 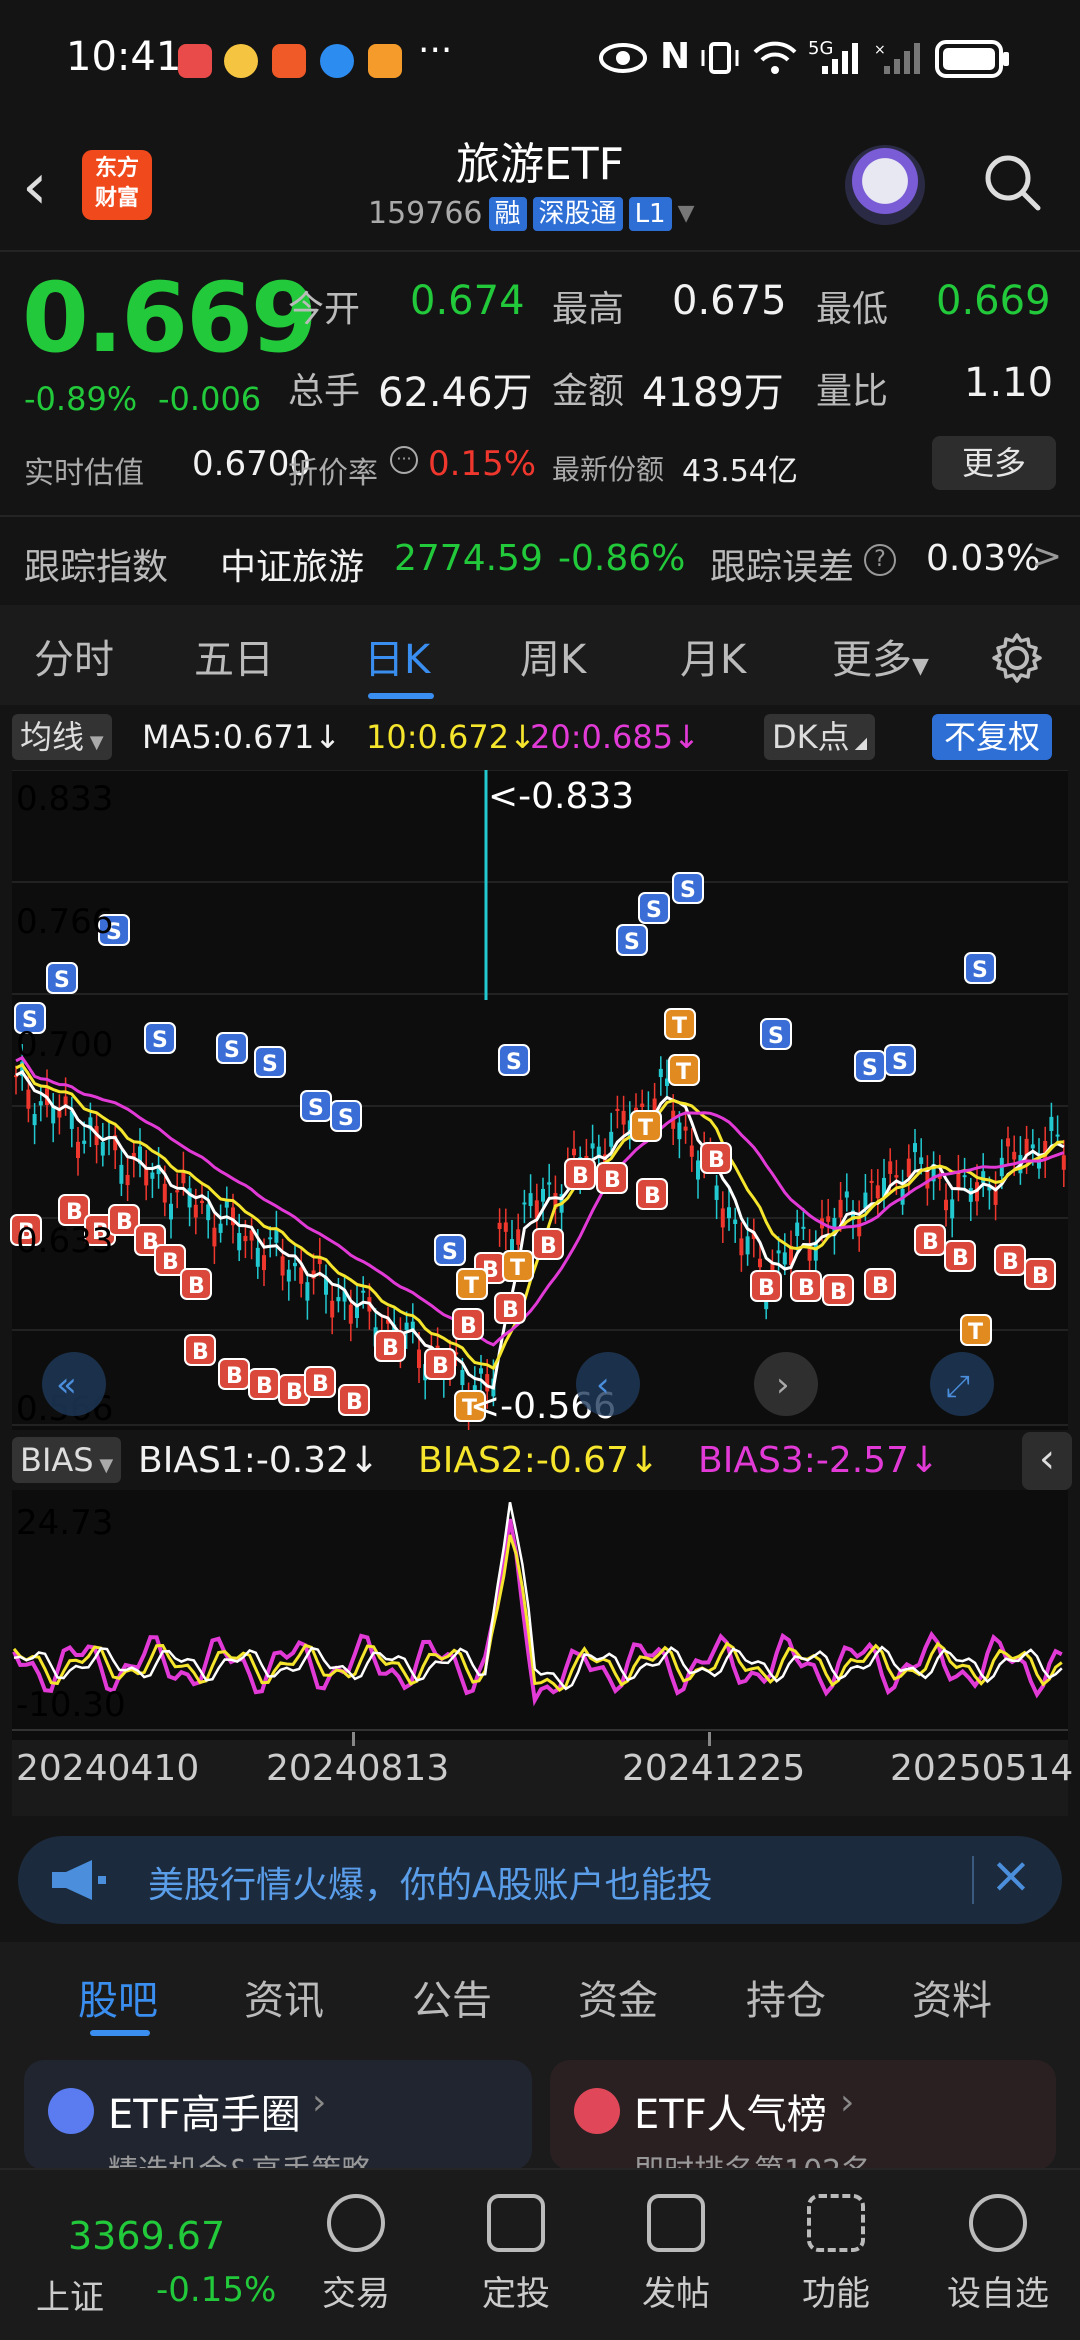 What do you see at coordinates (553, 656) in the screenshot?
I see `tab-weekly-k: 周K` at bounding box center [553, 656].